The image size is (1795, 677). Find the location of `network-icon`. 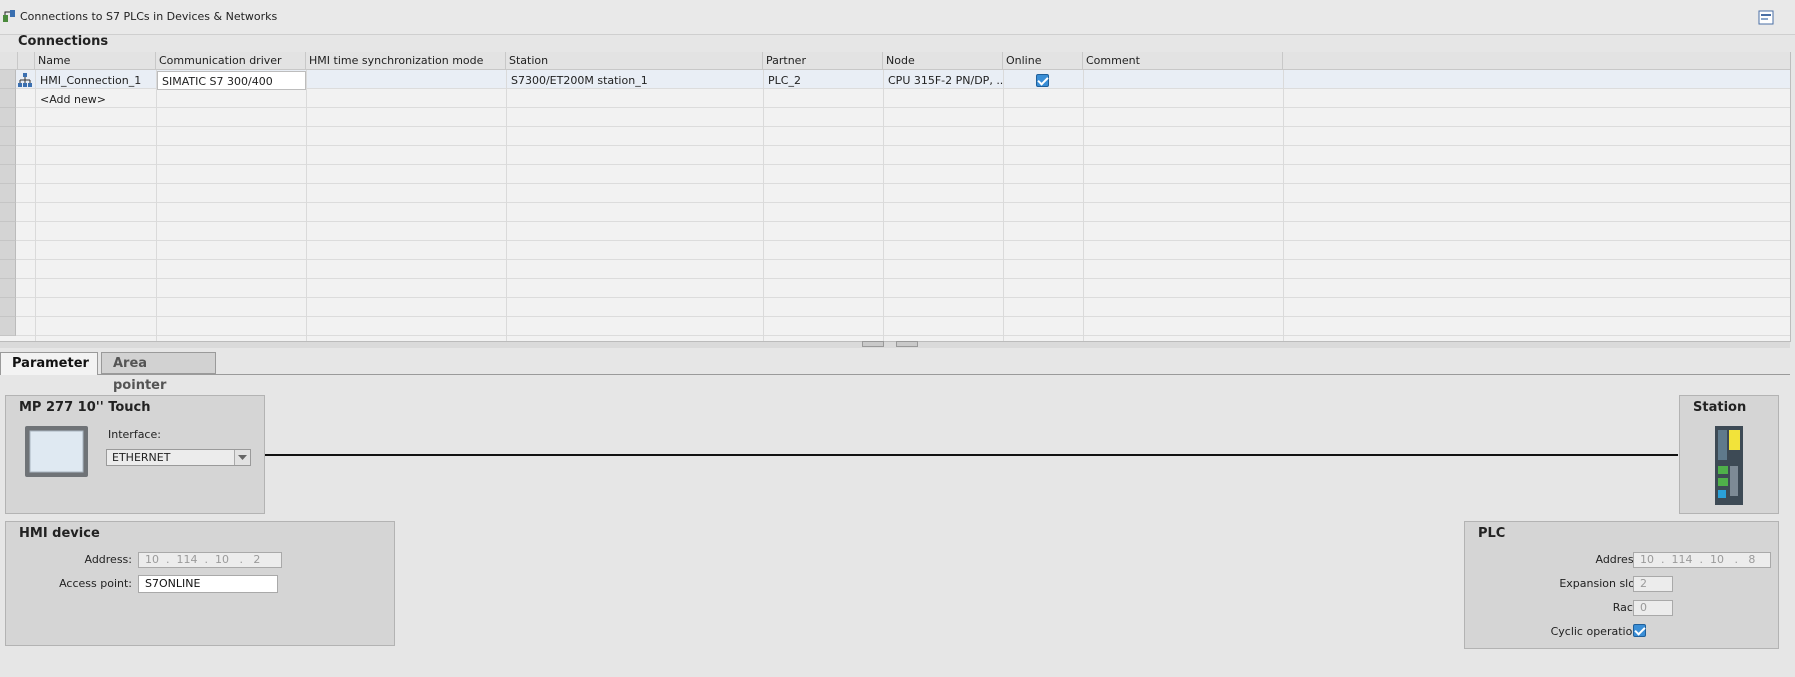

network-icon is located at coordinates (25, 80).